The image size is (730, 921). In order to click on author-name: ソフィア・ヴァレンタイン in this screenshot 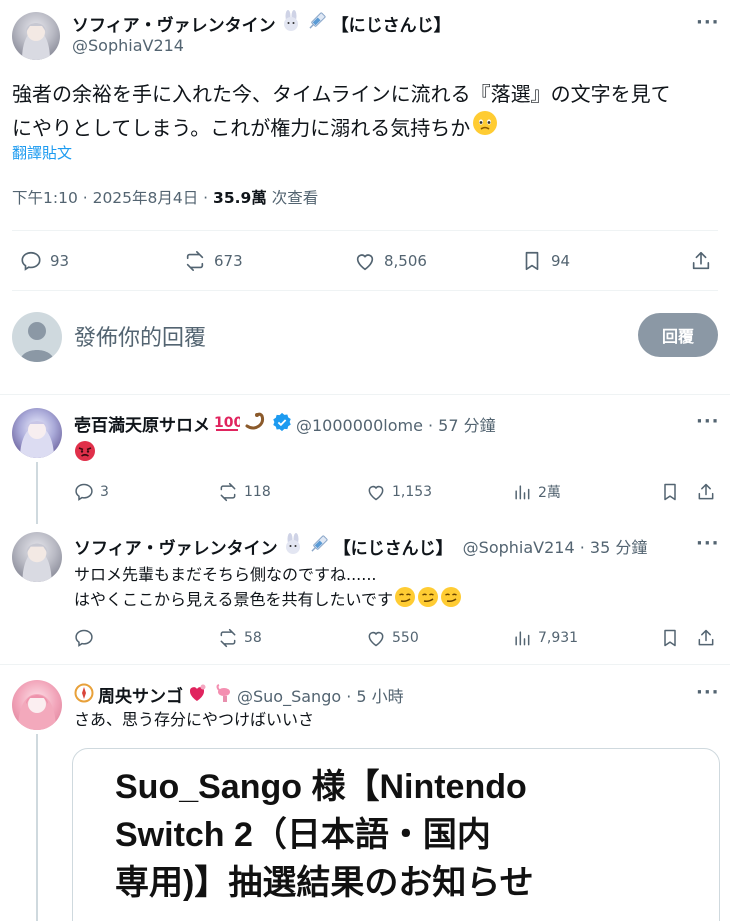, I will do `click(174, 23)`.